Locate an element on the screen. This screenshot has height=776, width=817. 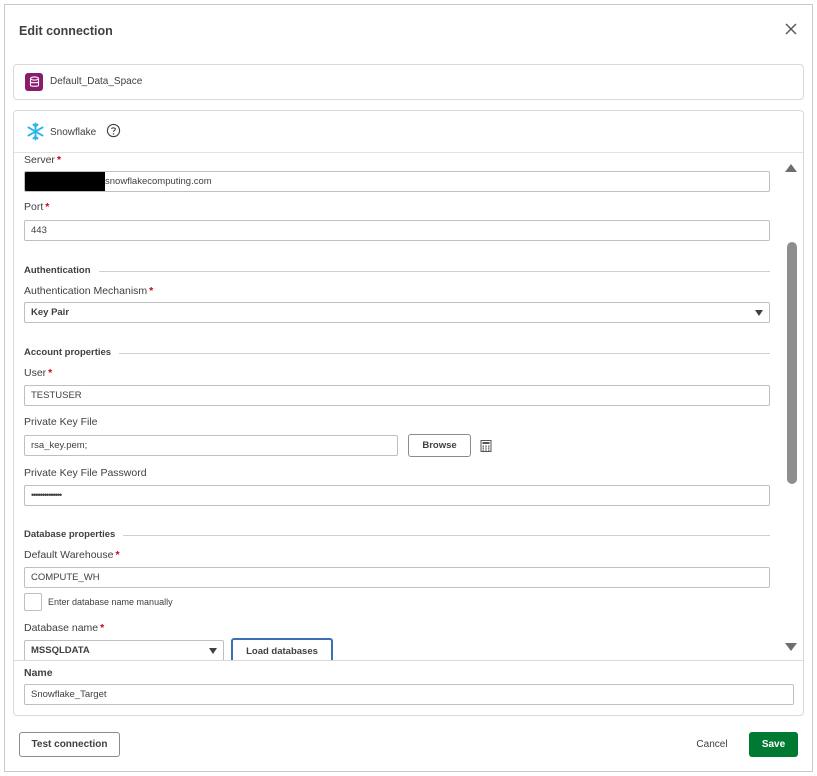
name-input: Snowflake_Target is located at coordinates (409, 694).